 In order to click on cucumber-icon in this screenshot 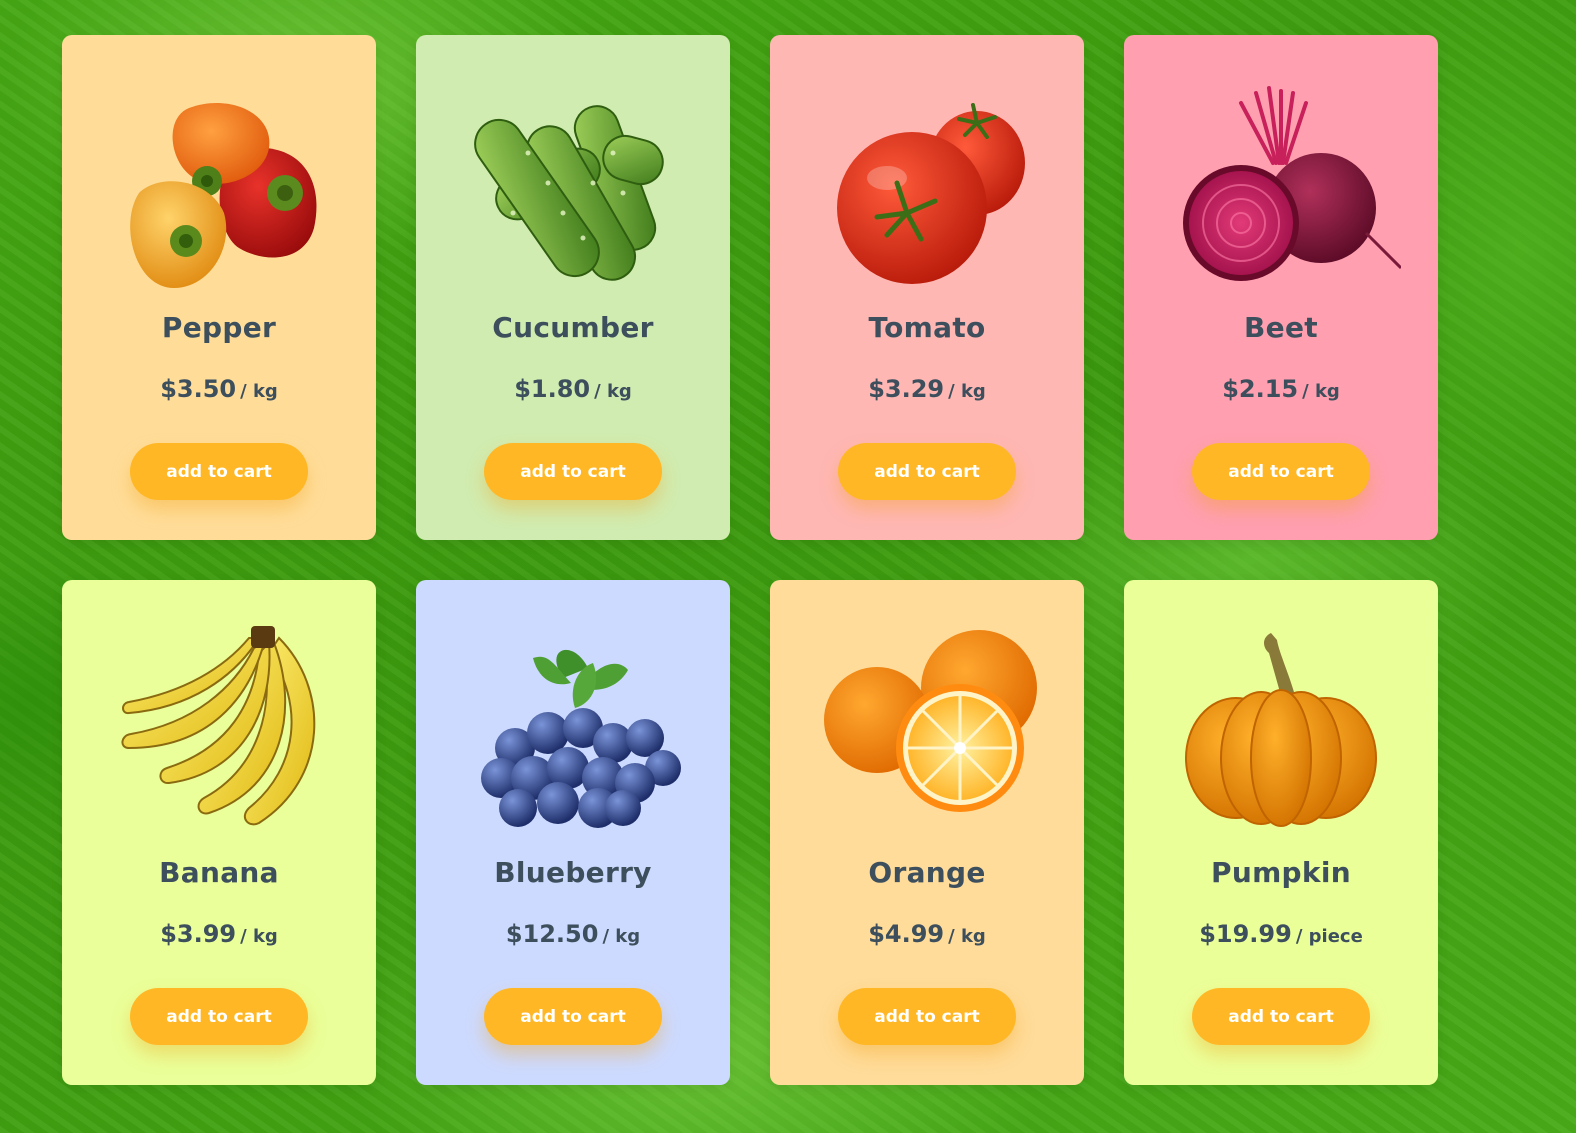, I will do `click(573, 183)`.